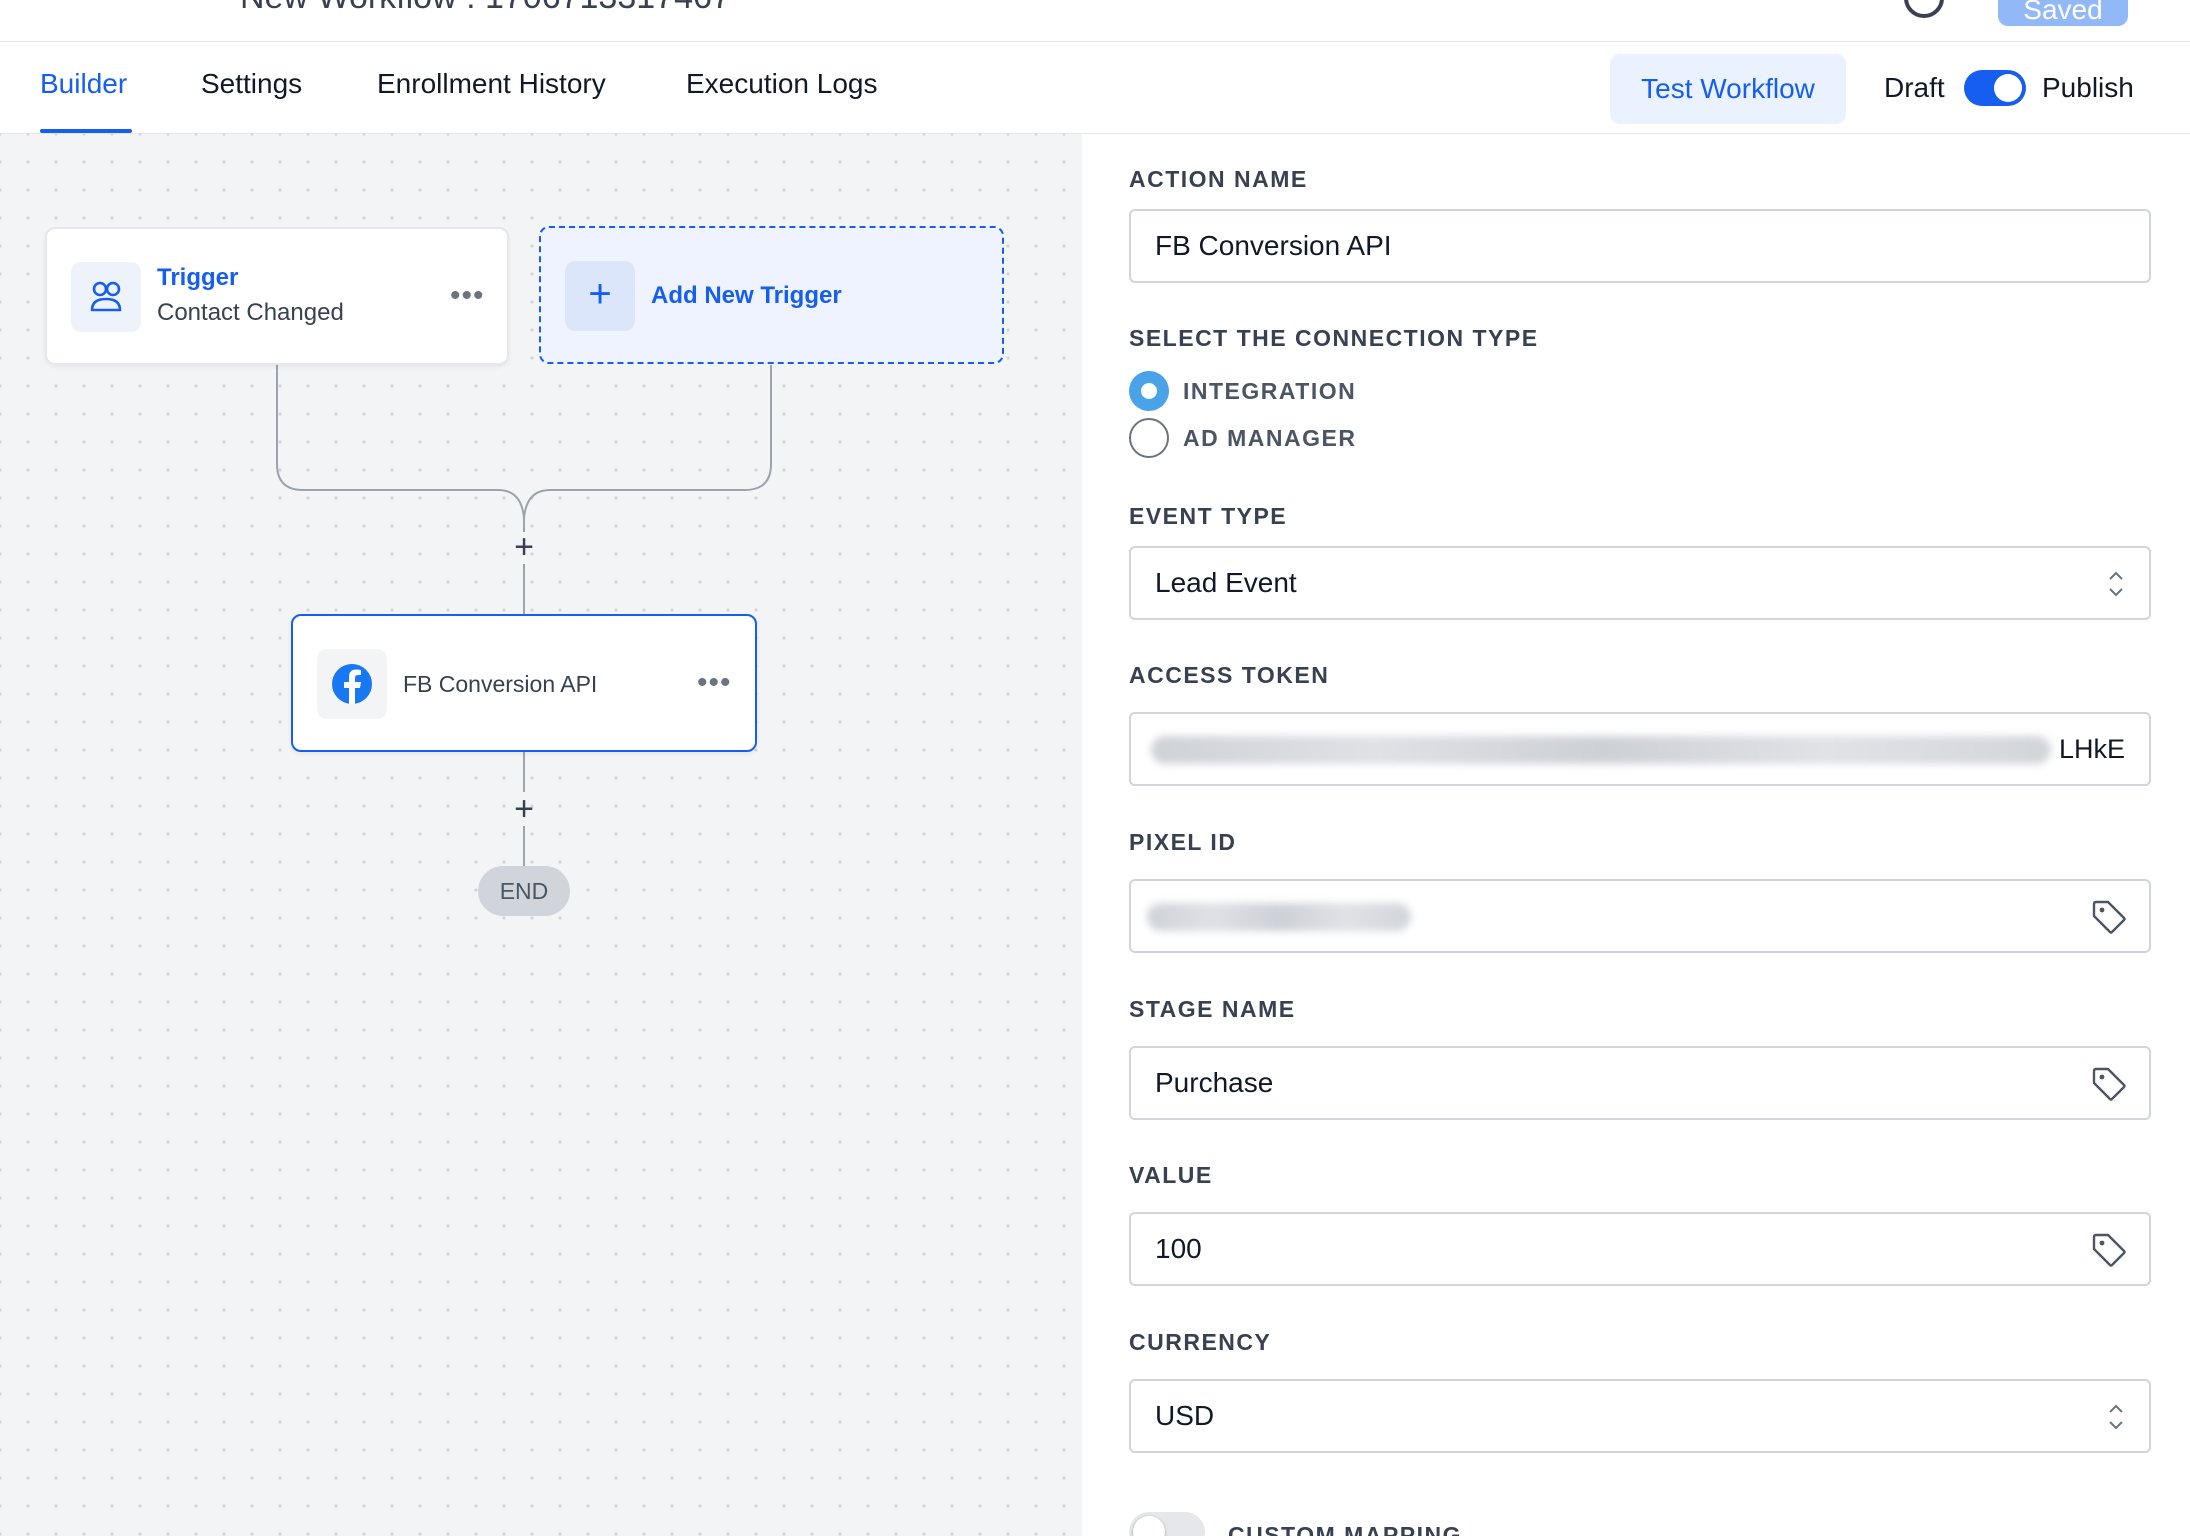  What do you see at coordinates (1345, 1529) in the screenshot?
I see `custom-mapping-label: CUSTOM MAPPING` at bounding box center [1345, 1529].